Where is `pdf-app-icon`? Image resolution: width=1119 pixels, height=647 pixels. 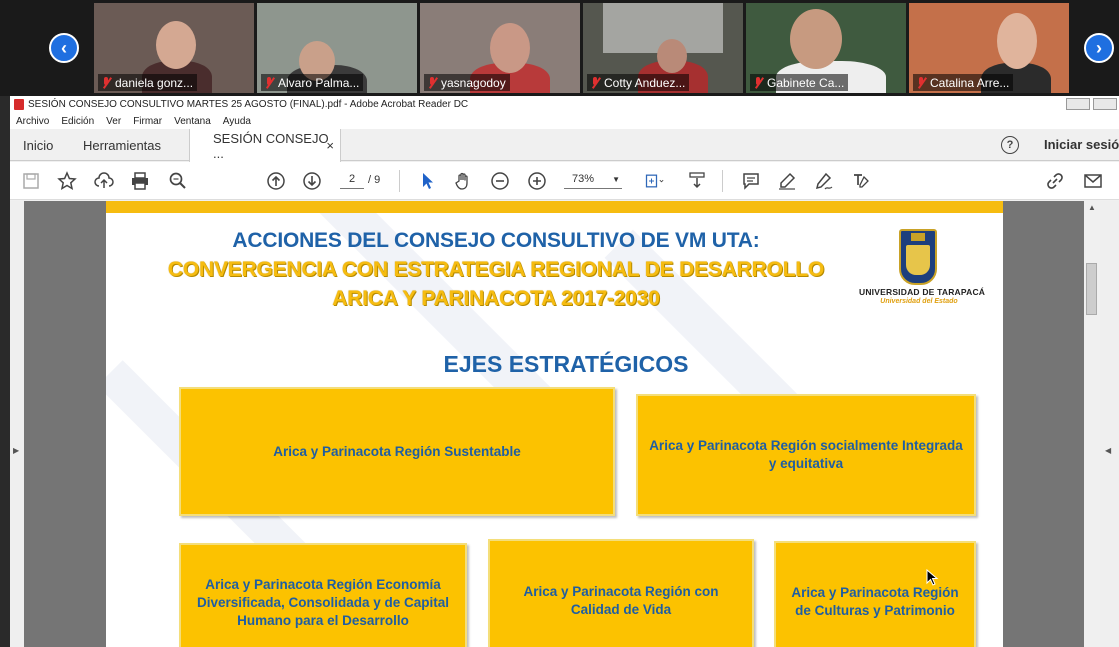
pdf-app-icon is located at coordinates (19, 104).